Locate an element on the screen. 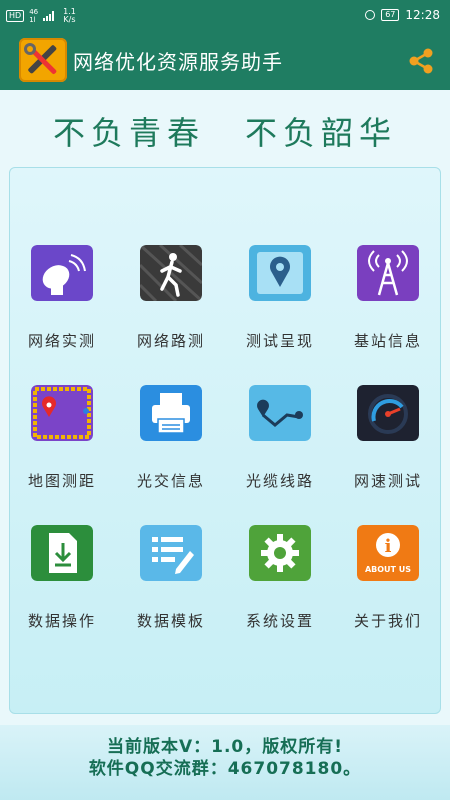 Image resolution: width=450 pixels, height=800 pixels. footer: 当前版本V：1.0，版权所有! 软件QQ交流群：467078180。 is located at coordinates (225, 762).